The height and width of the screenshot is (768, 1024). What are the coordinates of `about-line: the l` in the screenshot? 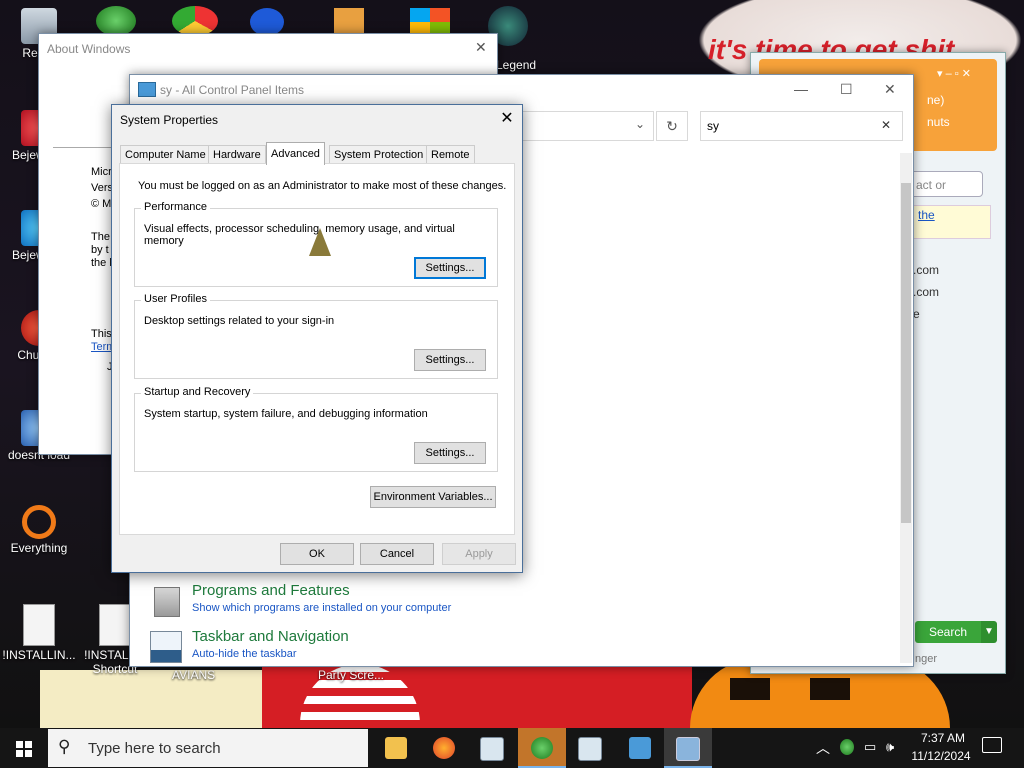 It's located at (101, 263).